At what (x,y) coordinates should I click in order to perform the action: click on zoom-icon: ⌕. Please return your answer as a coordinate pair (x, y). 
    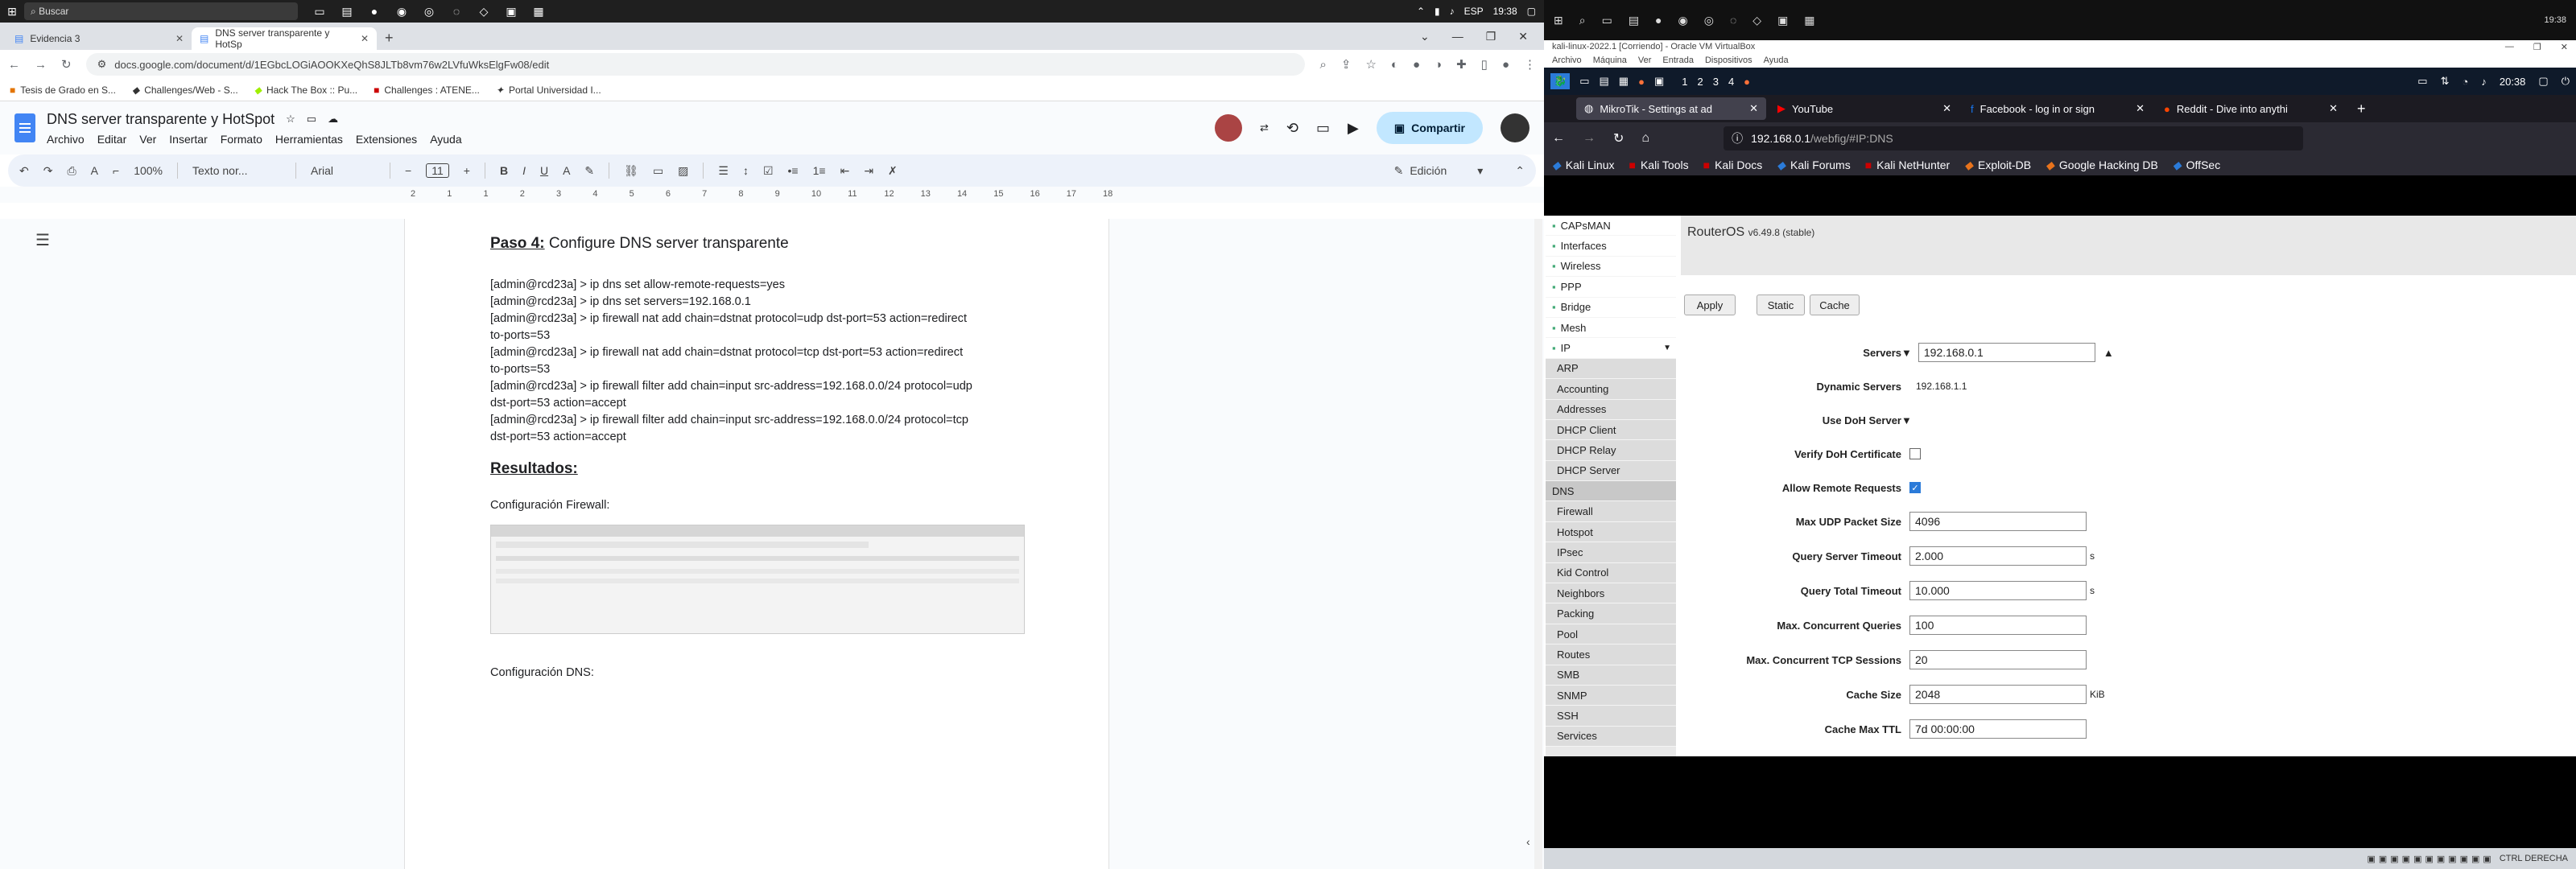
    Looking at the image, I should click on (1322, 65).